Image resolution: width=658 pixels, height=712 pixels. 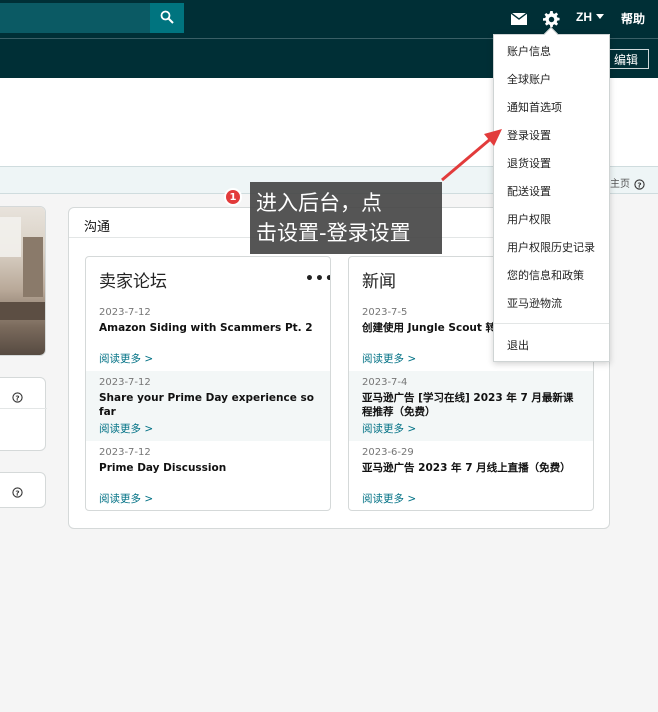 What do you see at coordinates (472, 468) in the screenshot?
I see `item-title: 亚马逊广告 2023 年 7 月线上直播（免费）` at bounding box center [472, 468].